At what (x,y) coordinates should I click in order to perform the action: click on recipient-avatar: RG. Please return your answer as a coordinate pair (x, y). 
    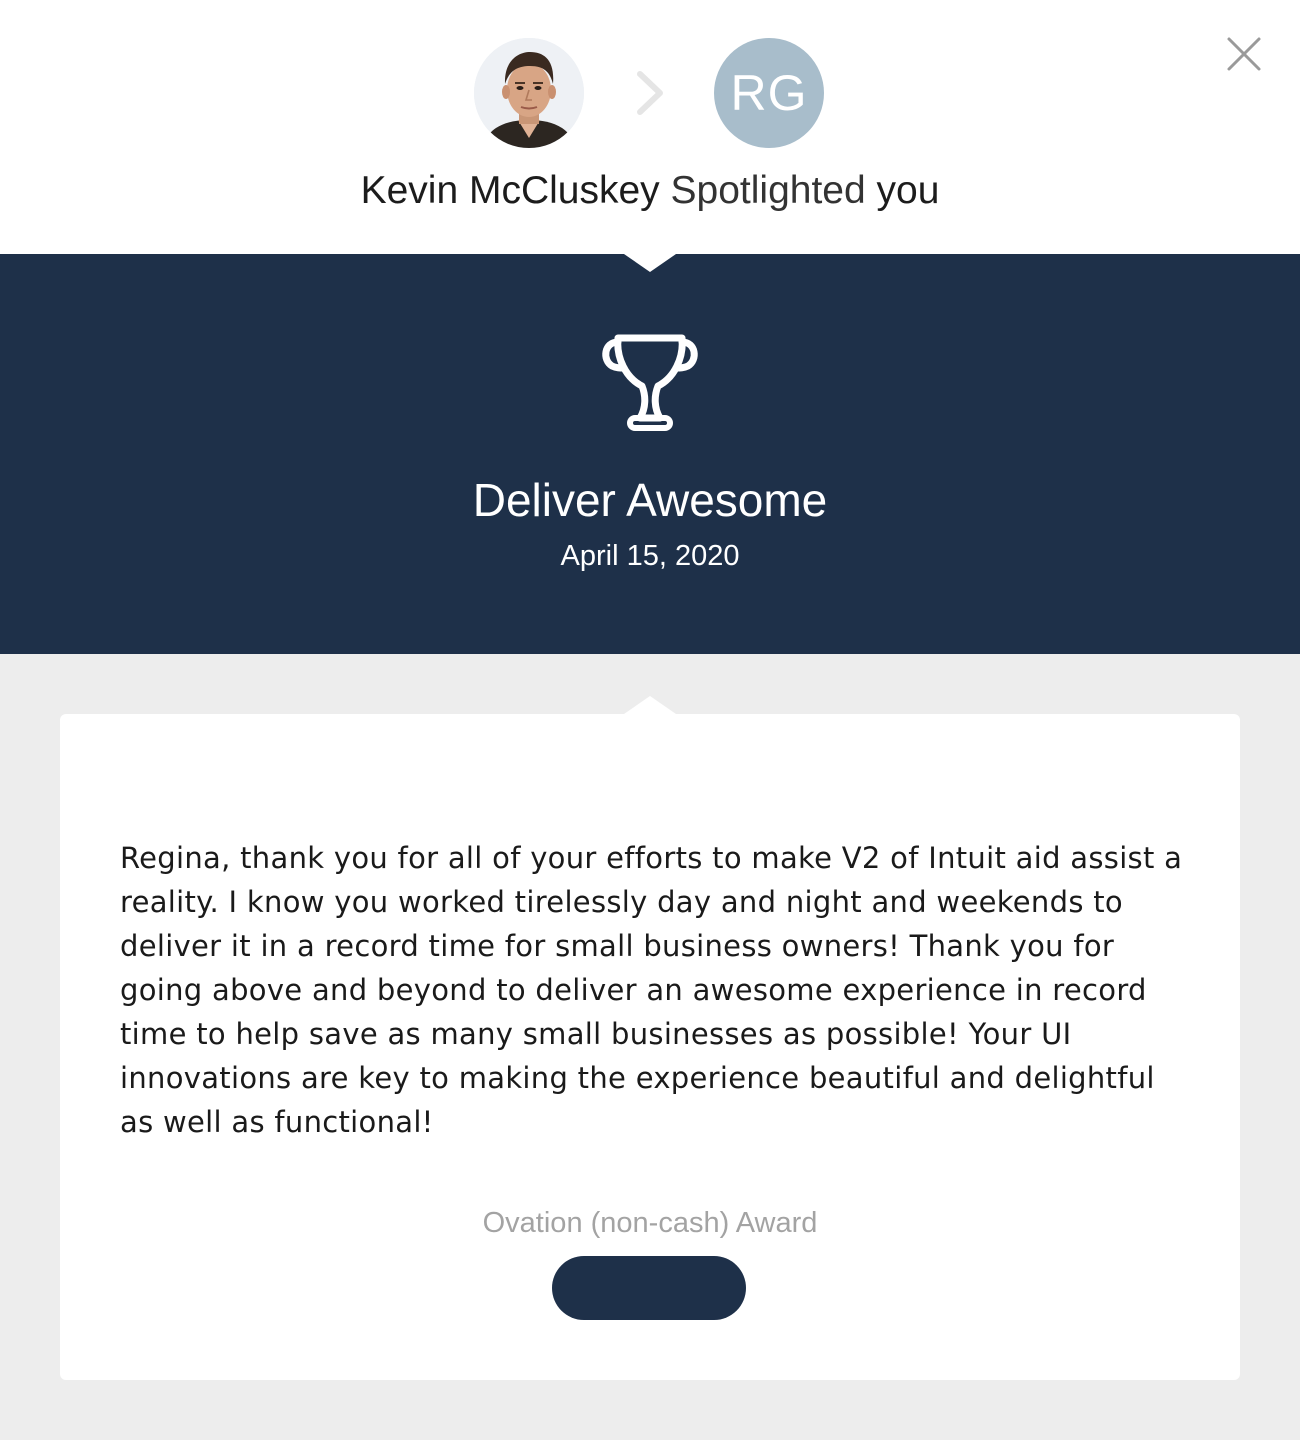
    Looking at the image, I should click on (769, 93).